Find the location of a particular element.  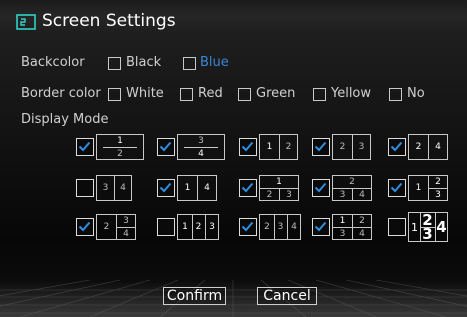

grid-floor-decoration is located at coordinates (233, 298).